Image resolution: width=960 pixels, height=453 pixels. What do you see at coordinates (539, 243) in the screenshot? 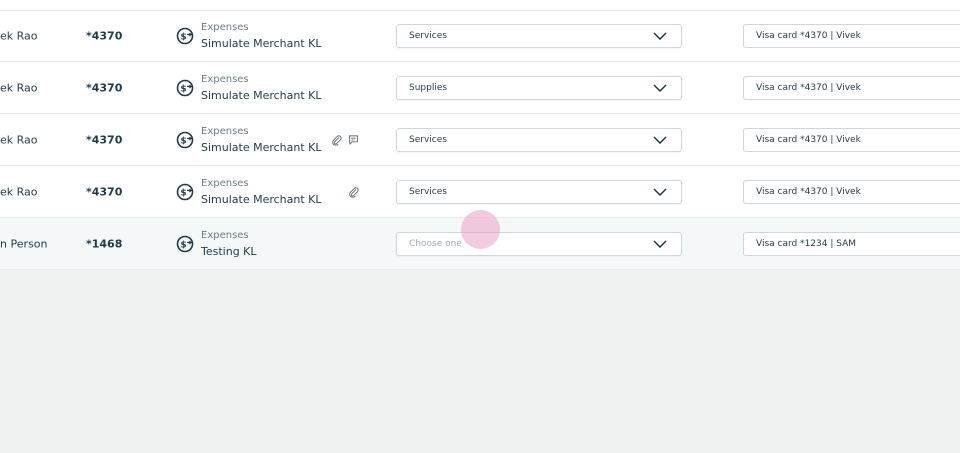
I see `category-select: Choose one` at bounding box center [539, 243].